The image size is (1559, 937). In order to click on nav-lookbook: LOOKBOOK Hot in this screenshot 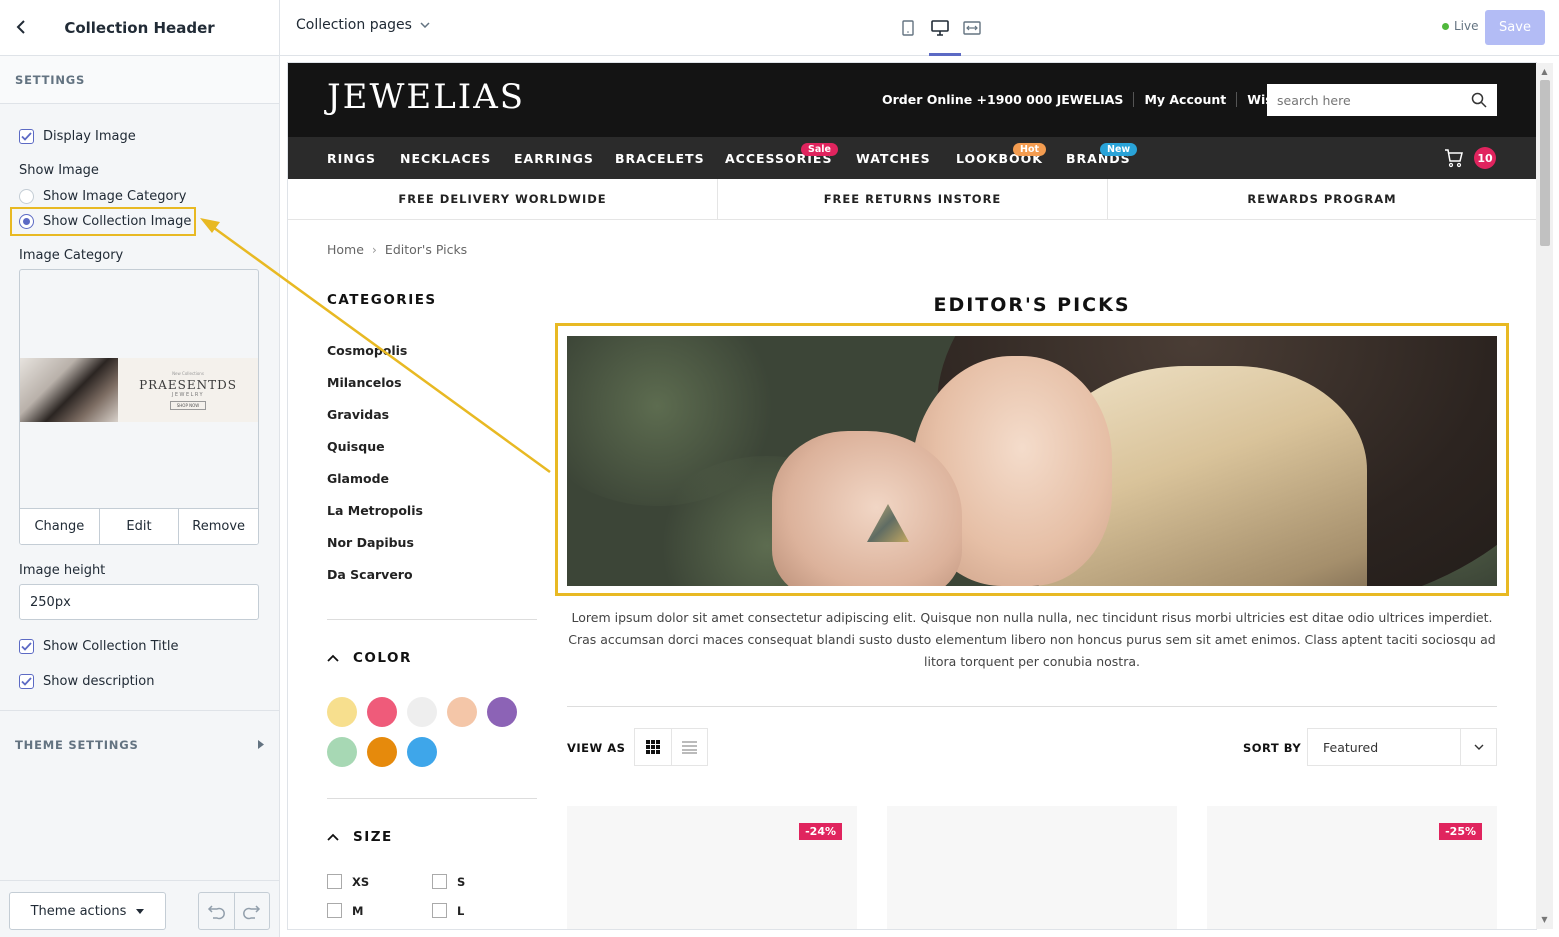, I will do `click(1001, 154)`.